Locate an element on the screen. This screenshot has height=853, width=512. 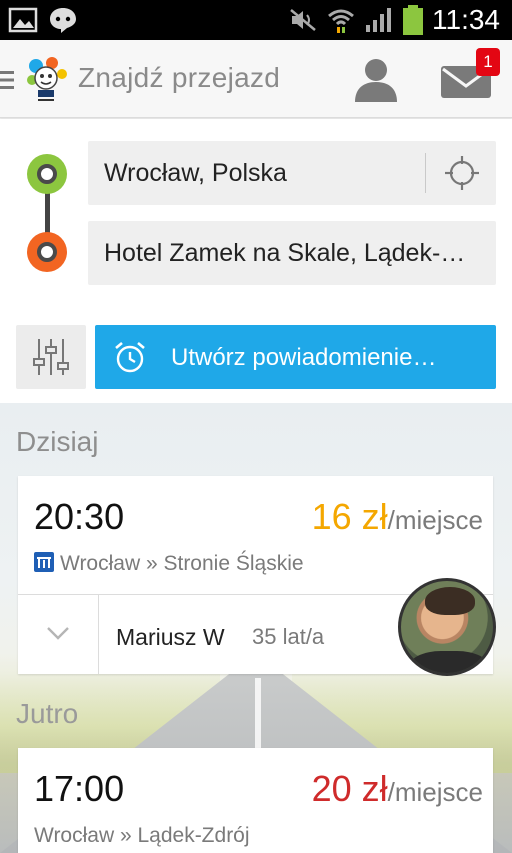
ride-price: 16 zł/miejsce is located at coordinates (397, 517).